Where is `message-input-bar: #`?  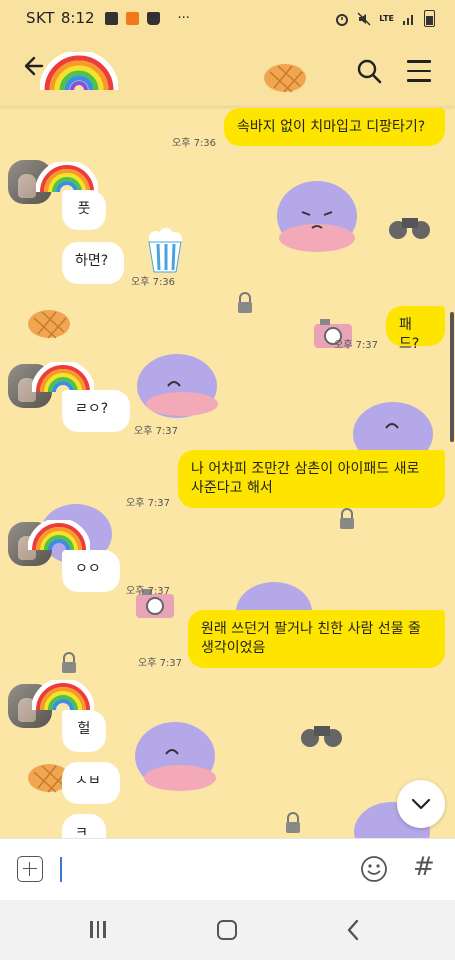
message-input-bar: # is located at coordinates (227, 869).